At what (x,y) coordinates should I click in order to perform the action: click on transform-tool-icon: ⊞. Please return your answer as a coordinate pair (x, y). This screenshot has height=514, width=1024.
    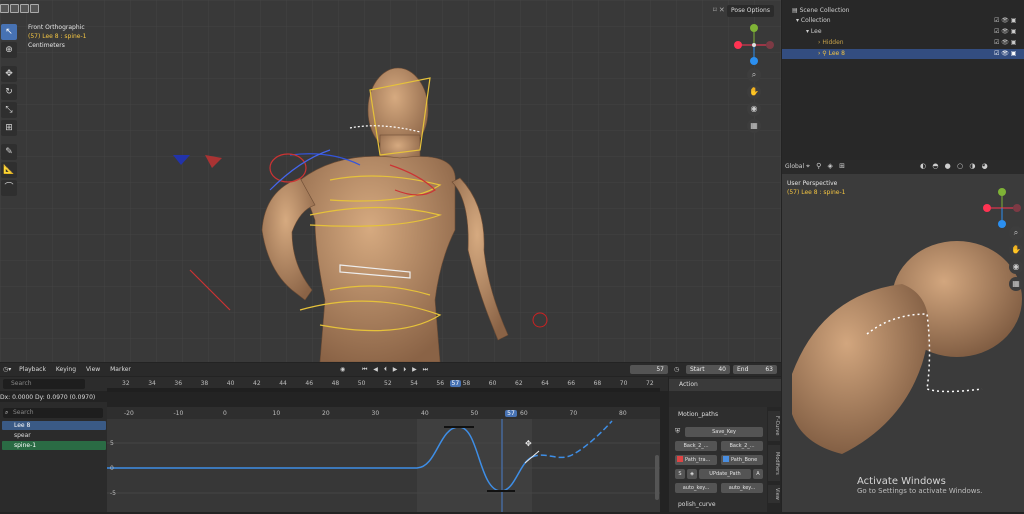
    Looking at the image, I should click on (9, 128).